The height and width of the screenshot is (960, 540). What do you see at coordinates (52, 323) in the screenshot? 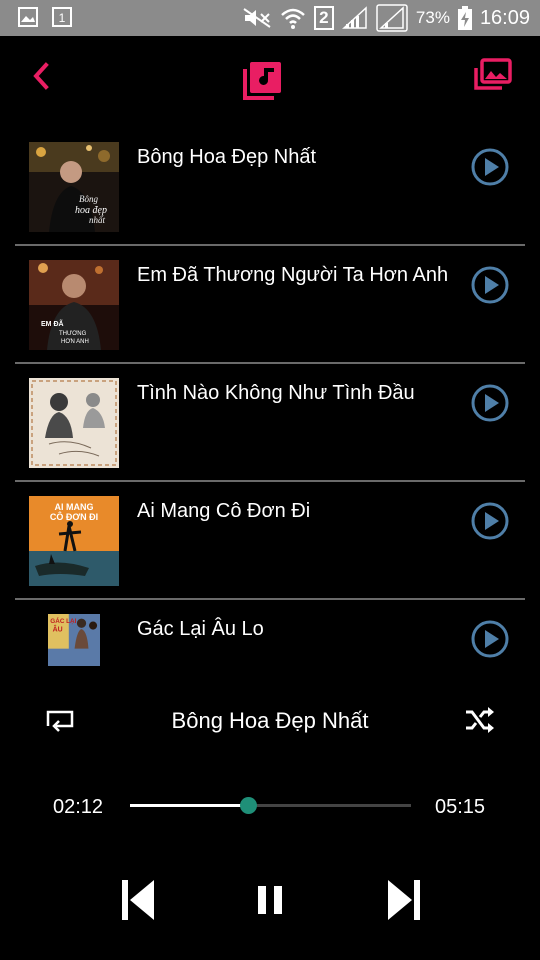
I see `svg-text: EM ĐÃ` at bounding box center [52, 323].